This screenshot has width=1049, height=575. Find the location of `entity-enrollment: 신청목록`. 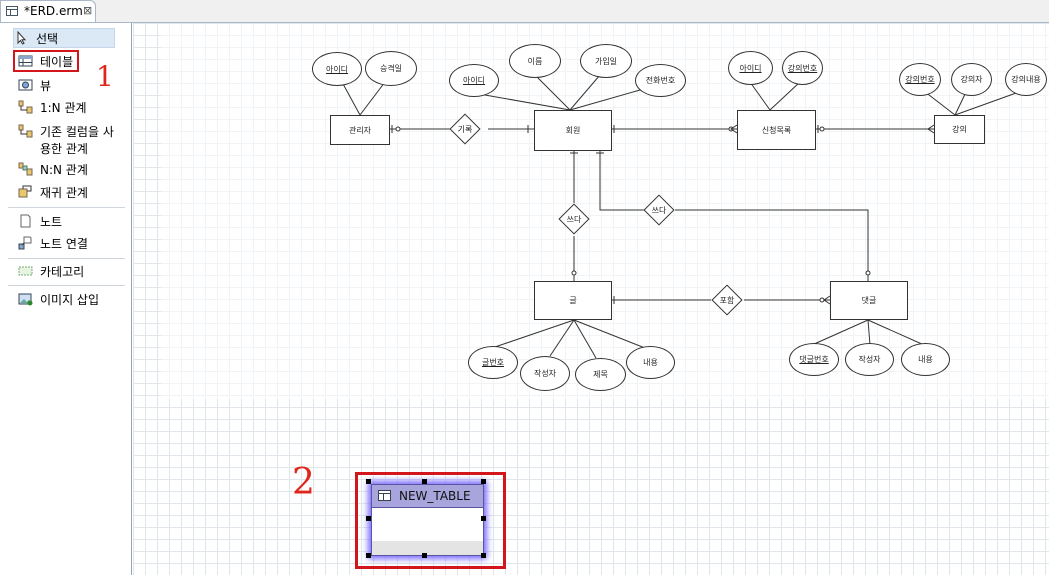

entity-enrollment: 신청목록 is located at coordinates (776, 130).